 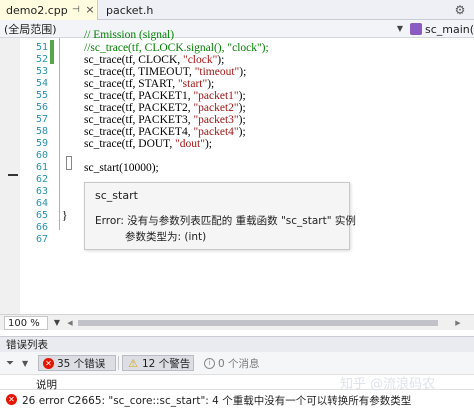 I want to click on filter-icon: ⏷, so click(x=13, y=363).